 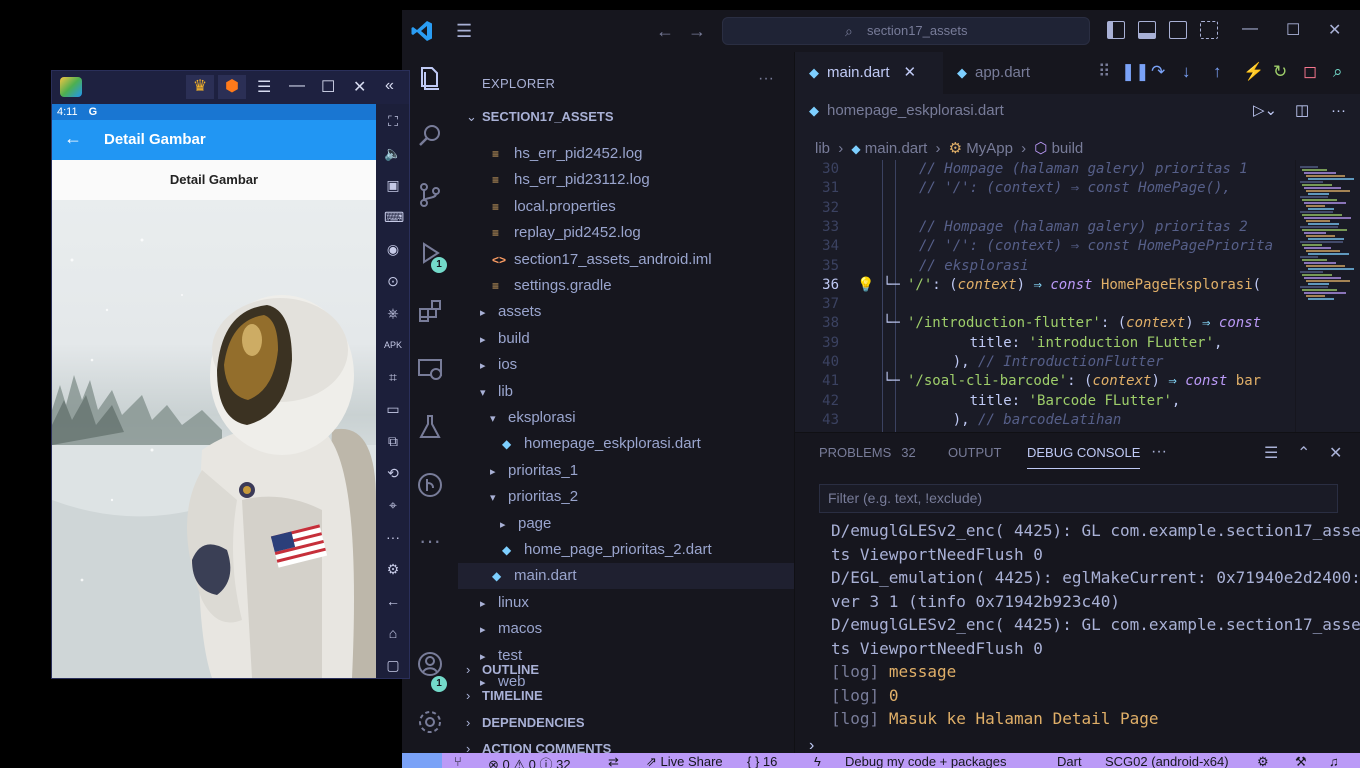 I want to click on android-back-icon: ←, so click(x=393, y=601).